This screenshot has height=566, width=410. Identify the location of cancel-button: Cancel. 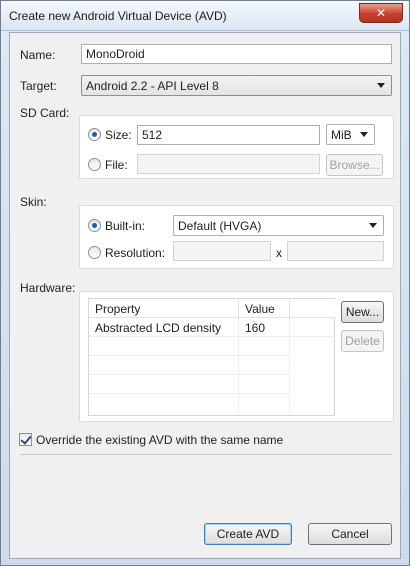
(350, 534).